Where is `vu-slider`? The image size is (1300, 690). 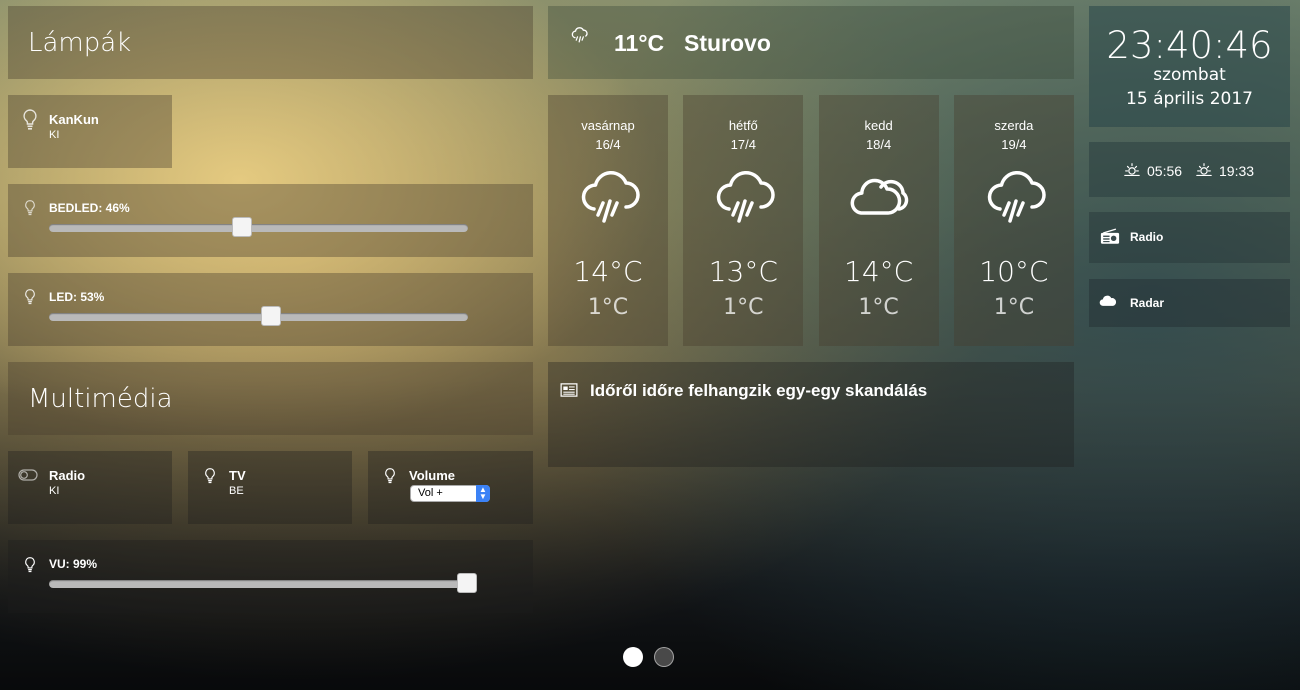 vu-slider is located at coordinates (263, 583).